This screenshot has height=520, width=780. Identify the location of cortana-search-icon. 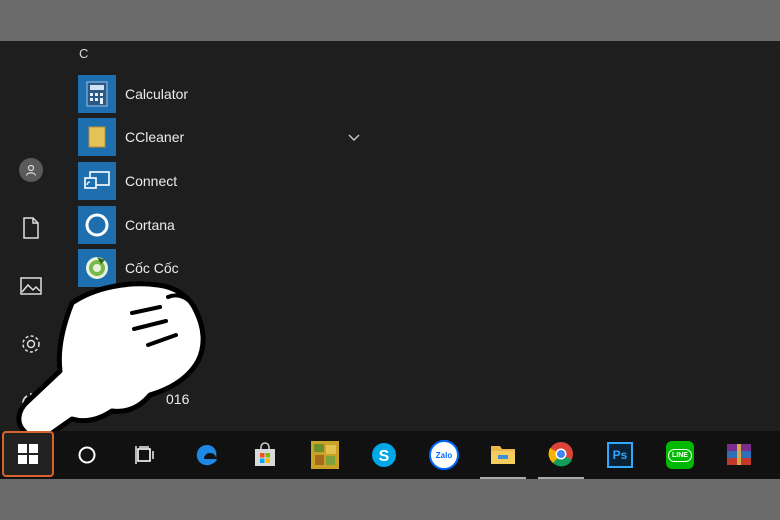
(87, 455).